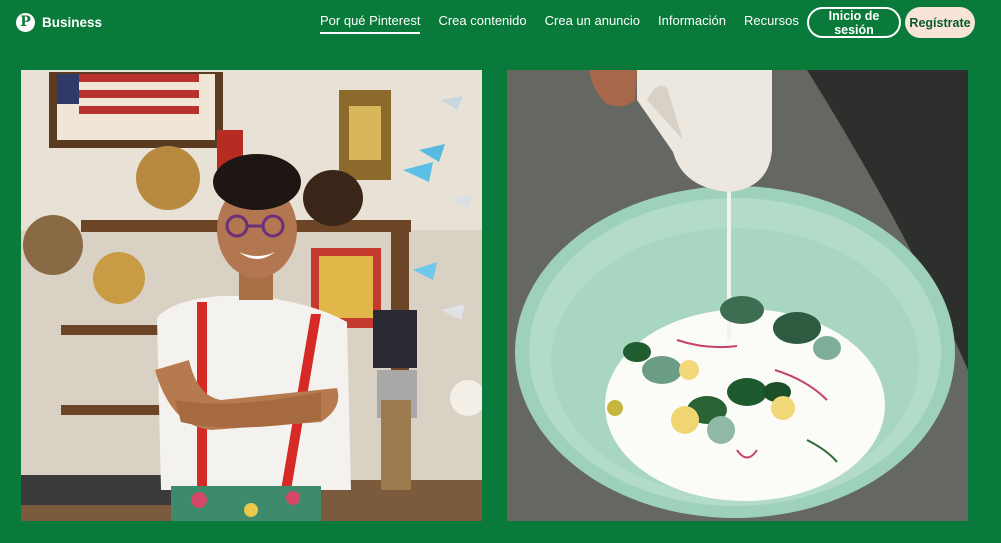  I want to click on signup-button: Regístrate, so click(940, 22).